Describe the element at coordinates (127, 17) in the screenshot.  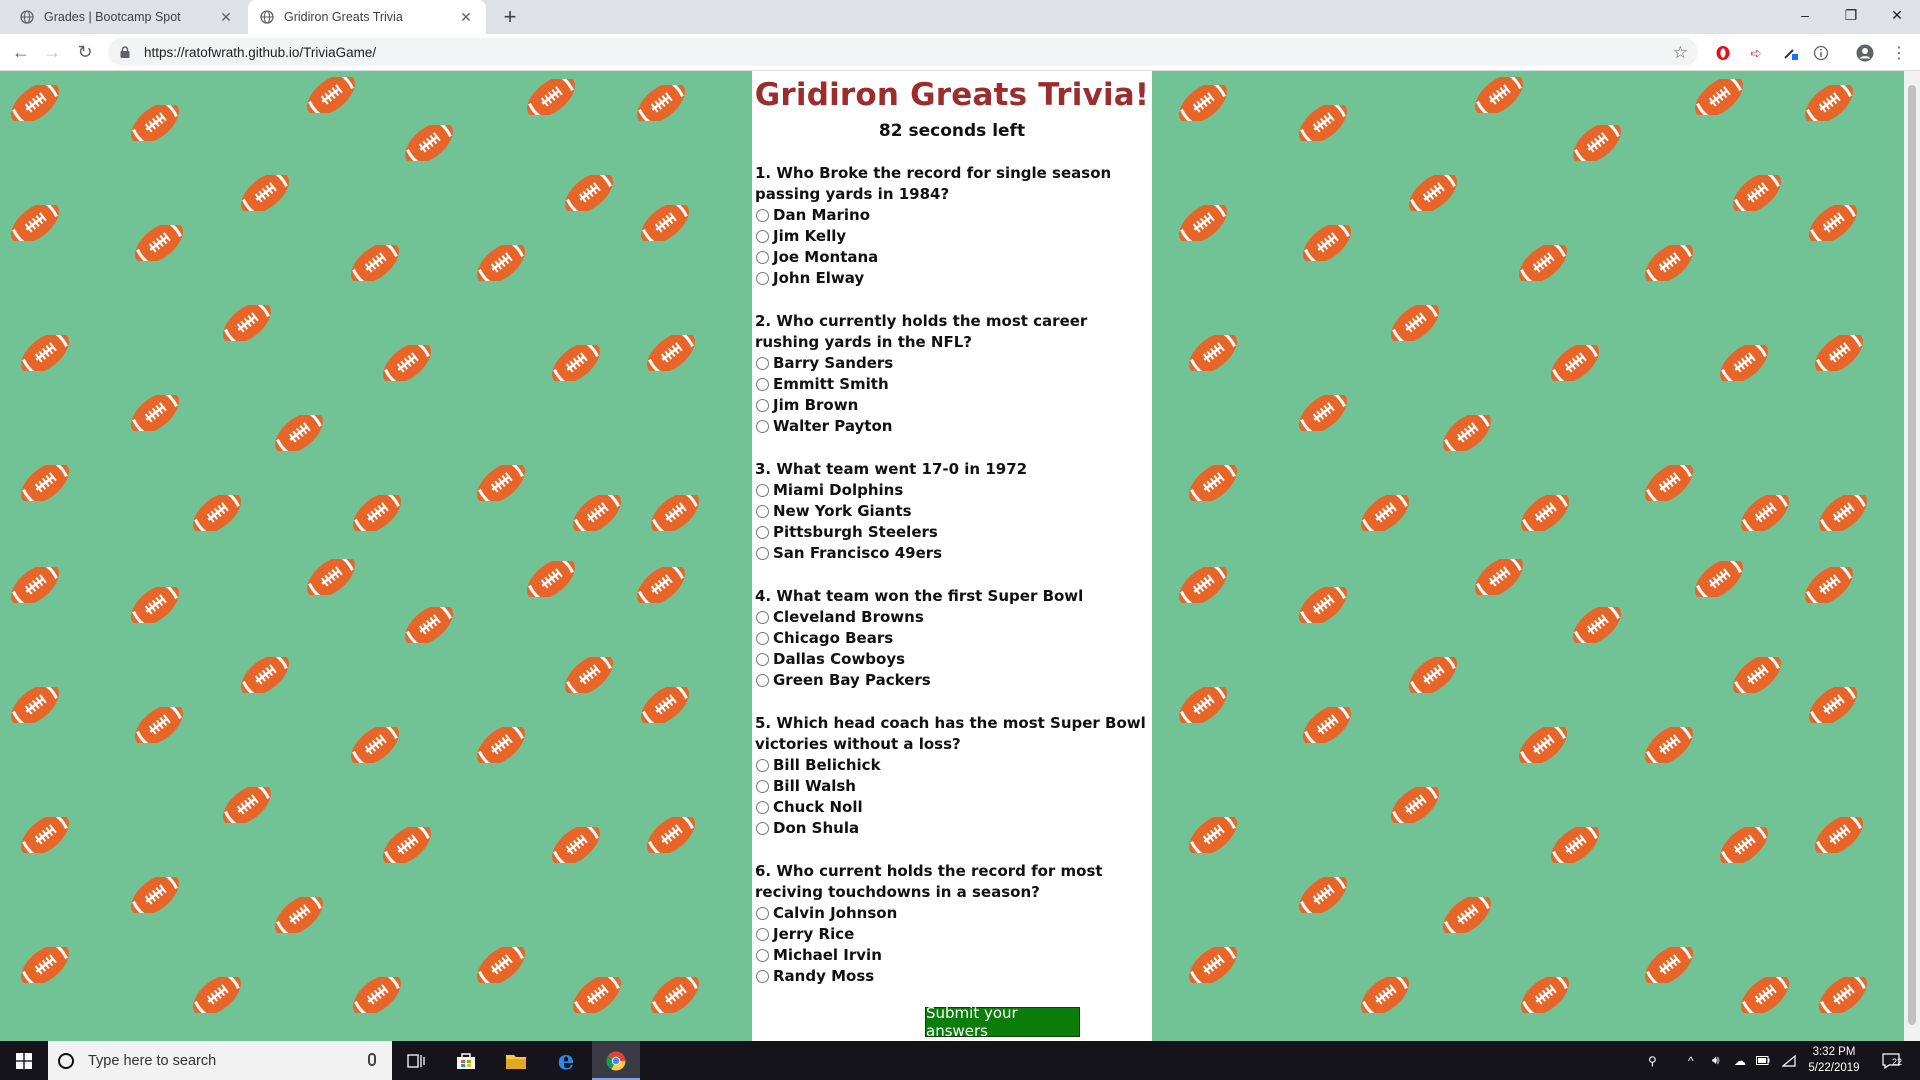
I see `tab-grades: Grades | Bootcamp Spot ✕` at that location.